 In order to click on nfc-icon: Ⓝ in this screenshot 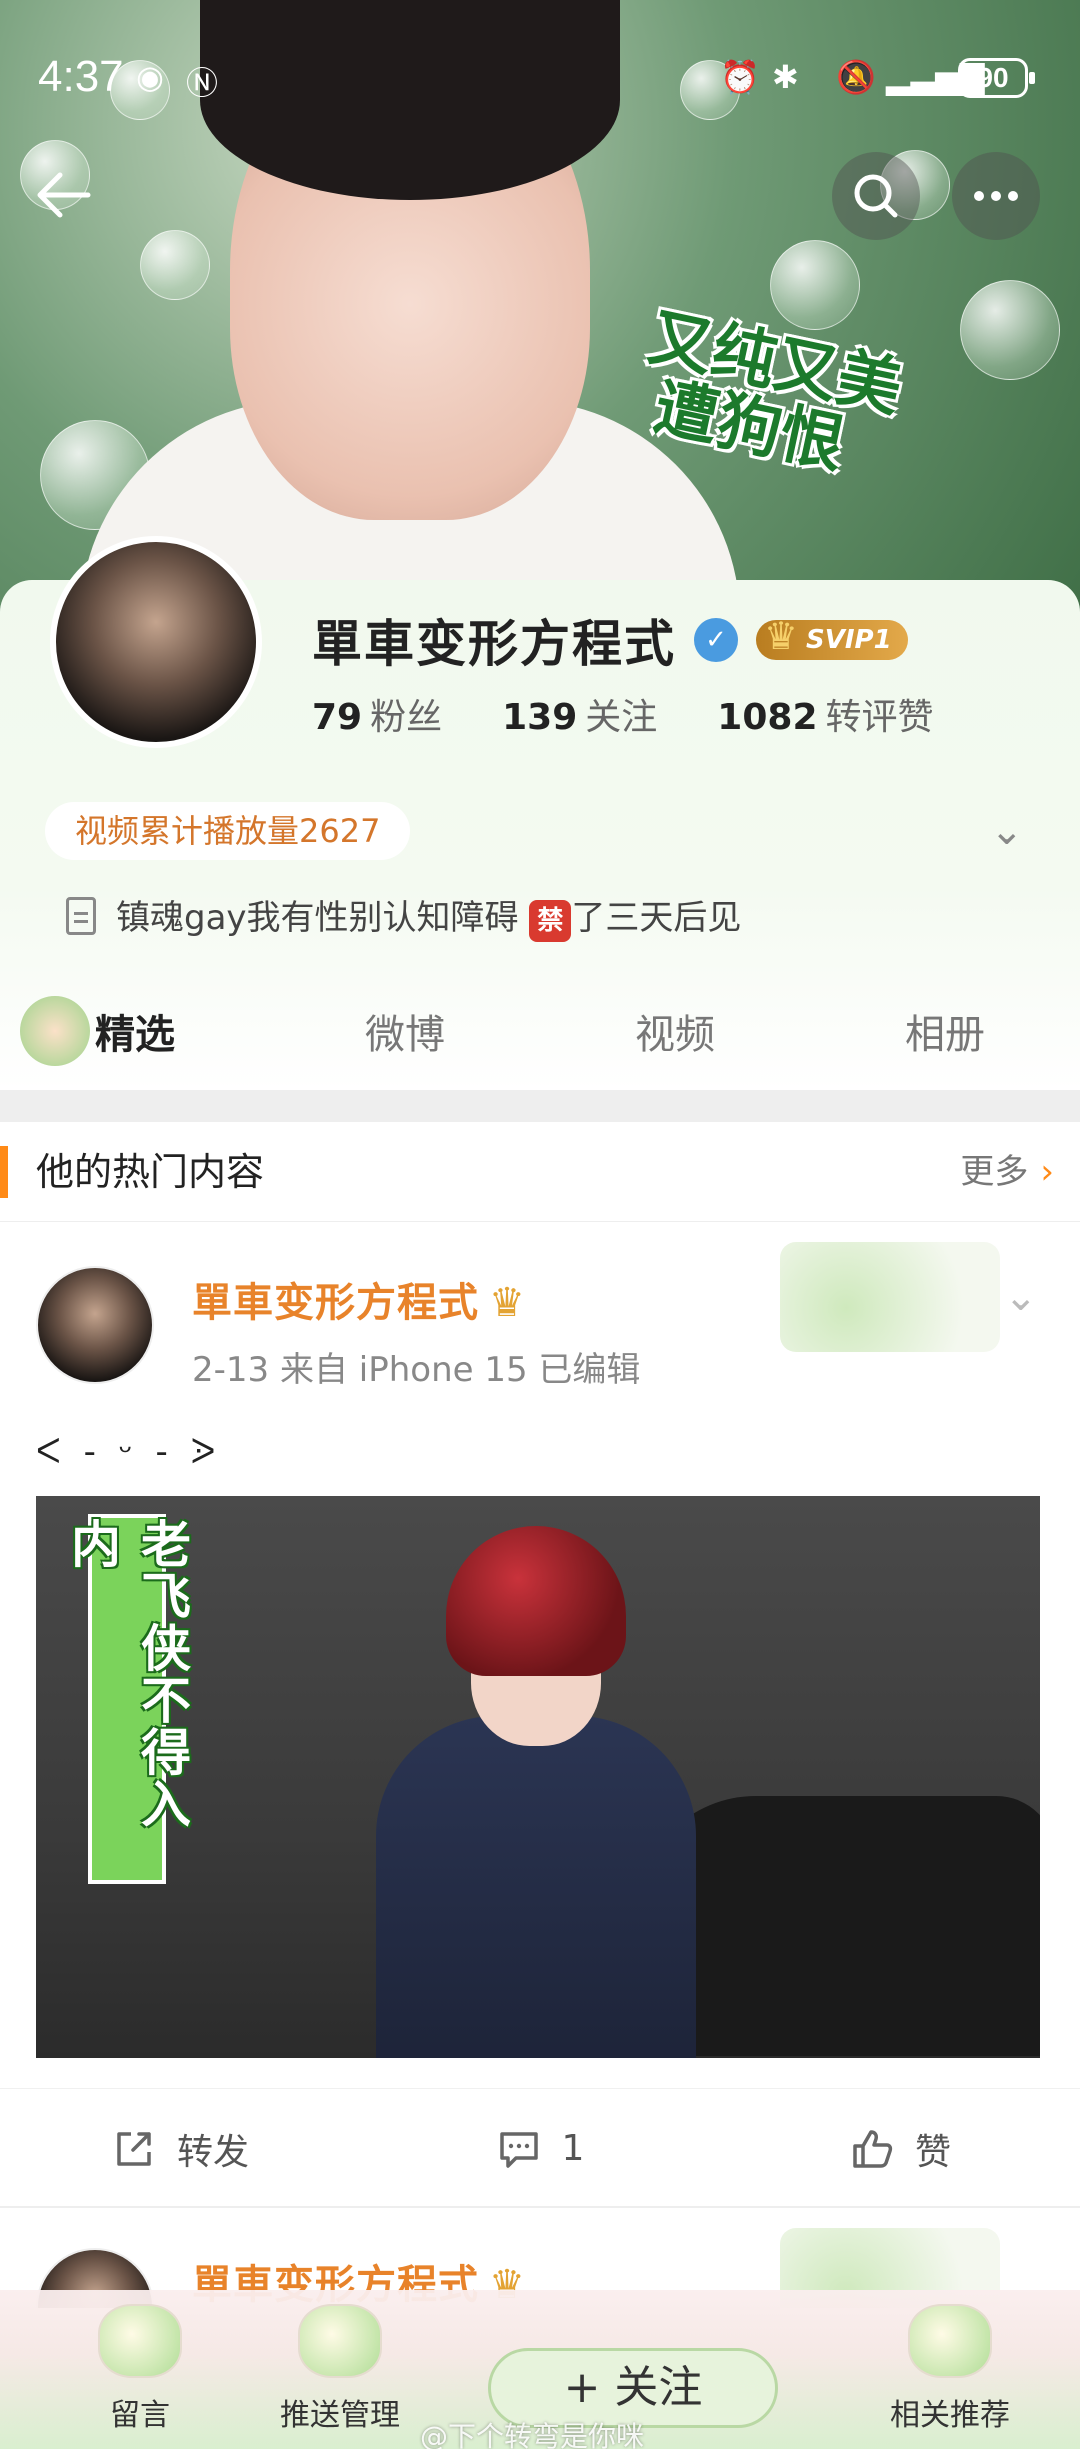, I will do `click(202, 83)`.